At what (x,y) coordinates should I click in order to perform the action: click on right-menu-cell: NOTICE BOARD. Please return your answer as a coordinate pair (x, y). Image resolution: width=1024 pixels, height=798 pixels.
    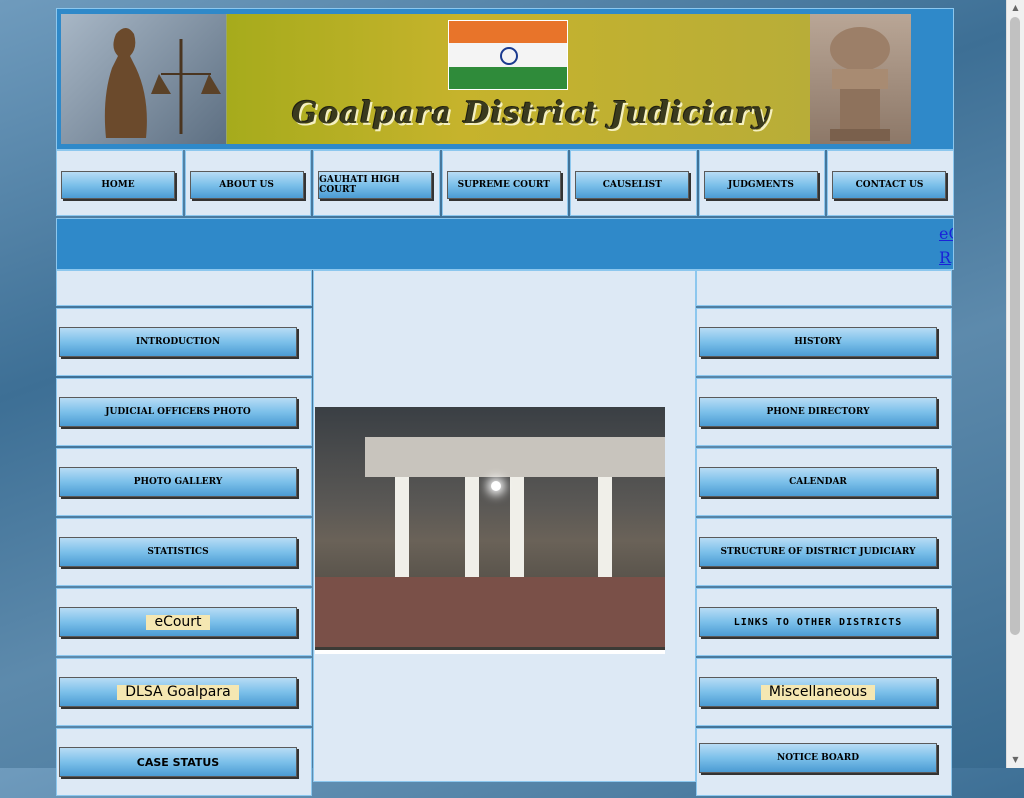
    Looking at the image, I should click on (824, 762).